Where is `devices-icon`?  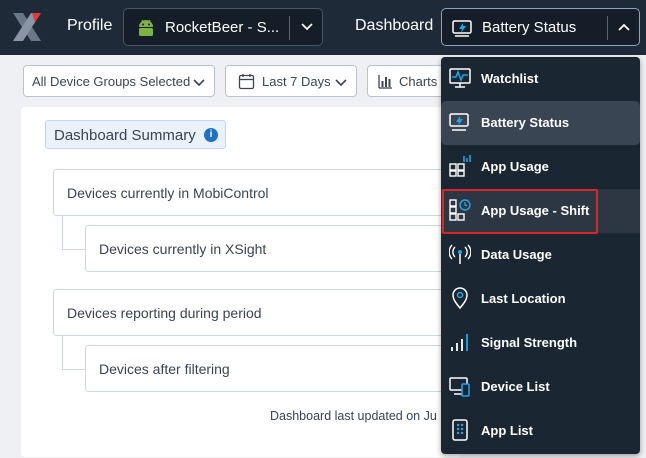 devices-icon is located at coordinates (459, 387).